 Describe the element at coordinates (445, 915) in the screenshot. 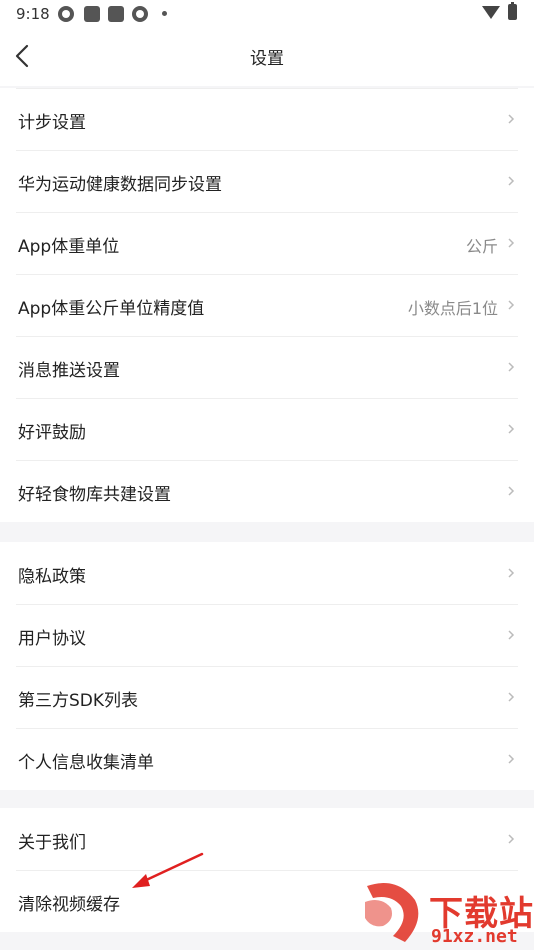

I see `watermark: 下载站 91xz.net` at that location.